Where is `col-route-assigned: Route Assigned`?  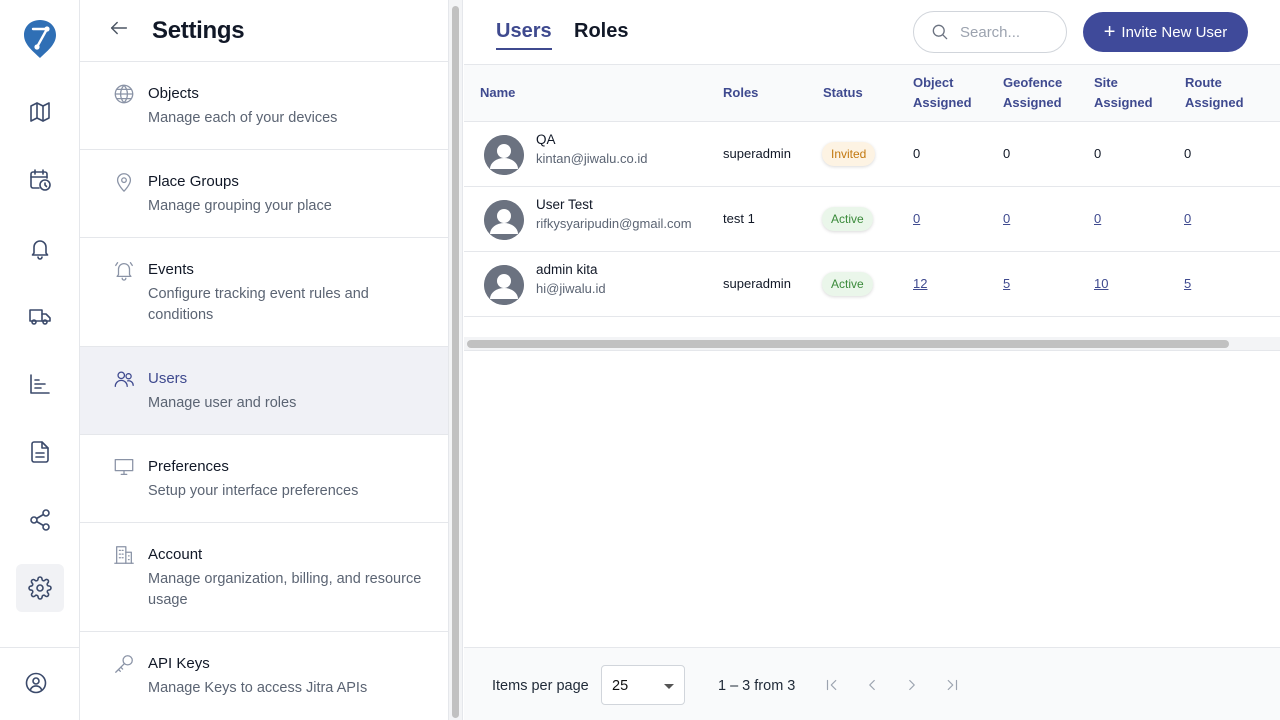
col-route-assigned: Route Assigned is located at coordinates (1214, 93).